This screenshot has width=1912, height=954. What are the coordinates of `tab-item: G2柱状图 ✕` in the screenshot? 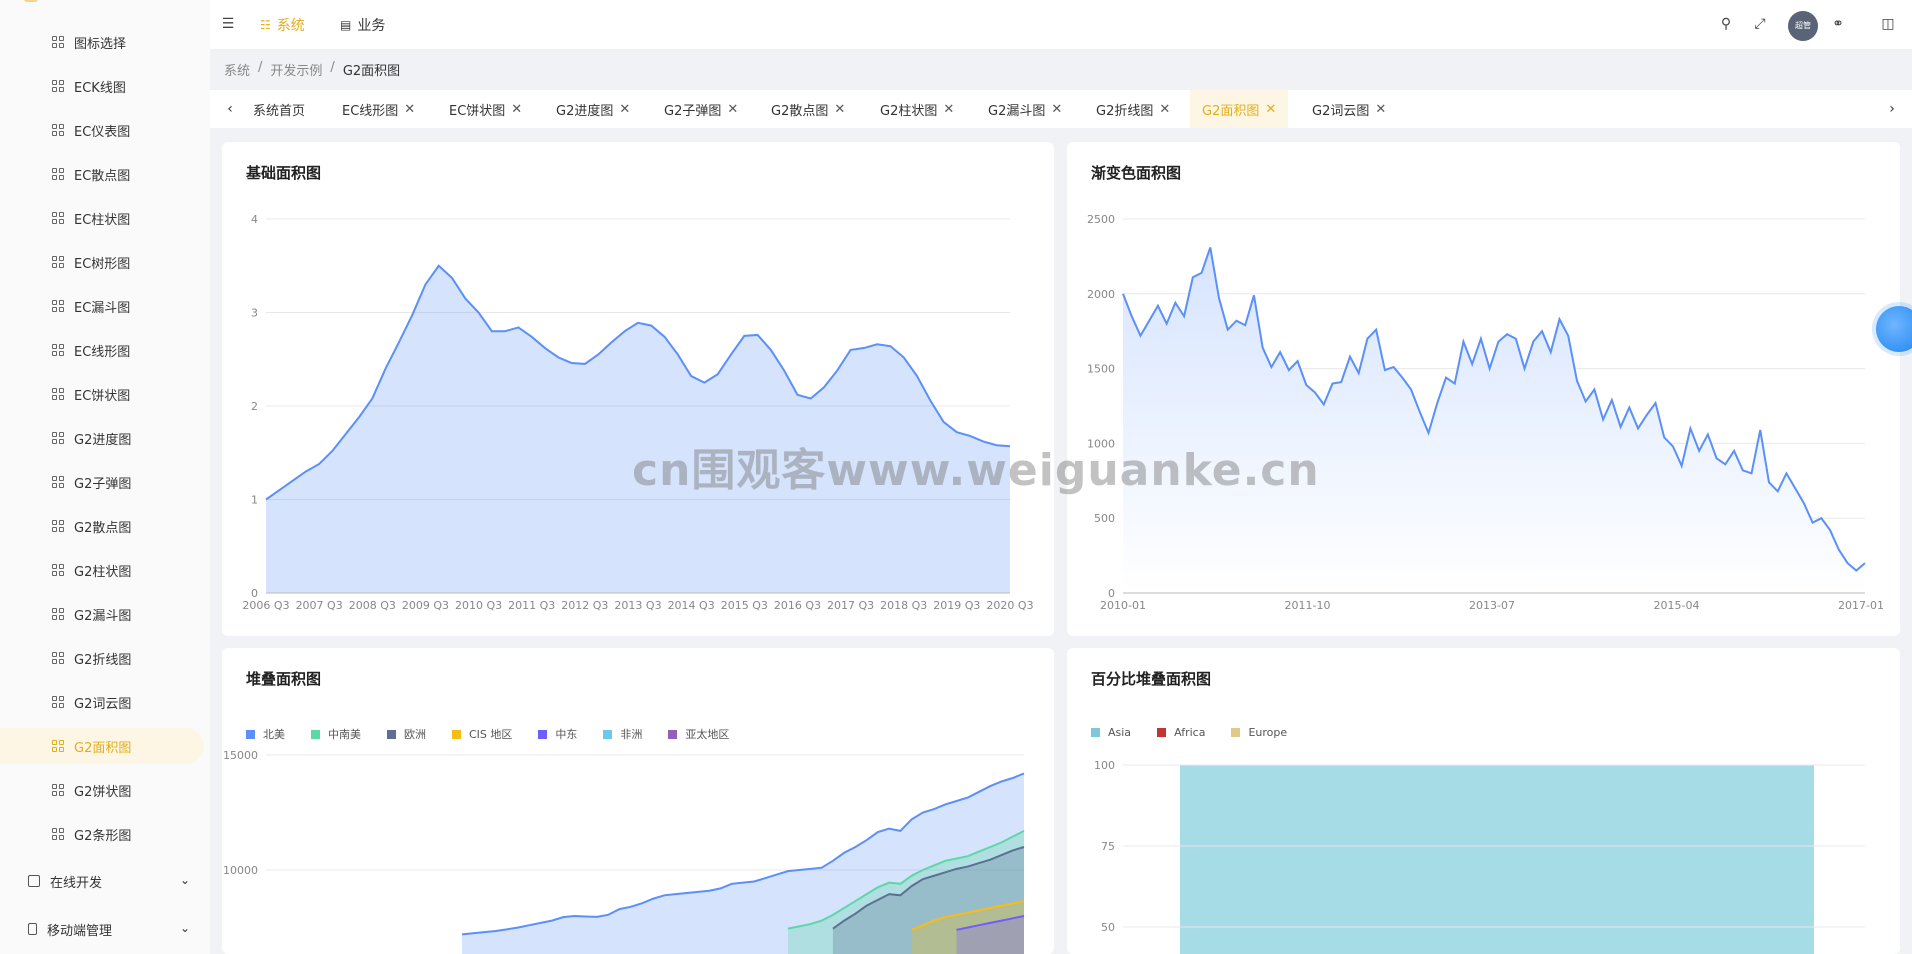 It's located at (917, 109).